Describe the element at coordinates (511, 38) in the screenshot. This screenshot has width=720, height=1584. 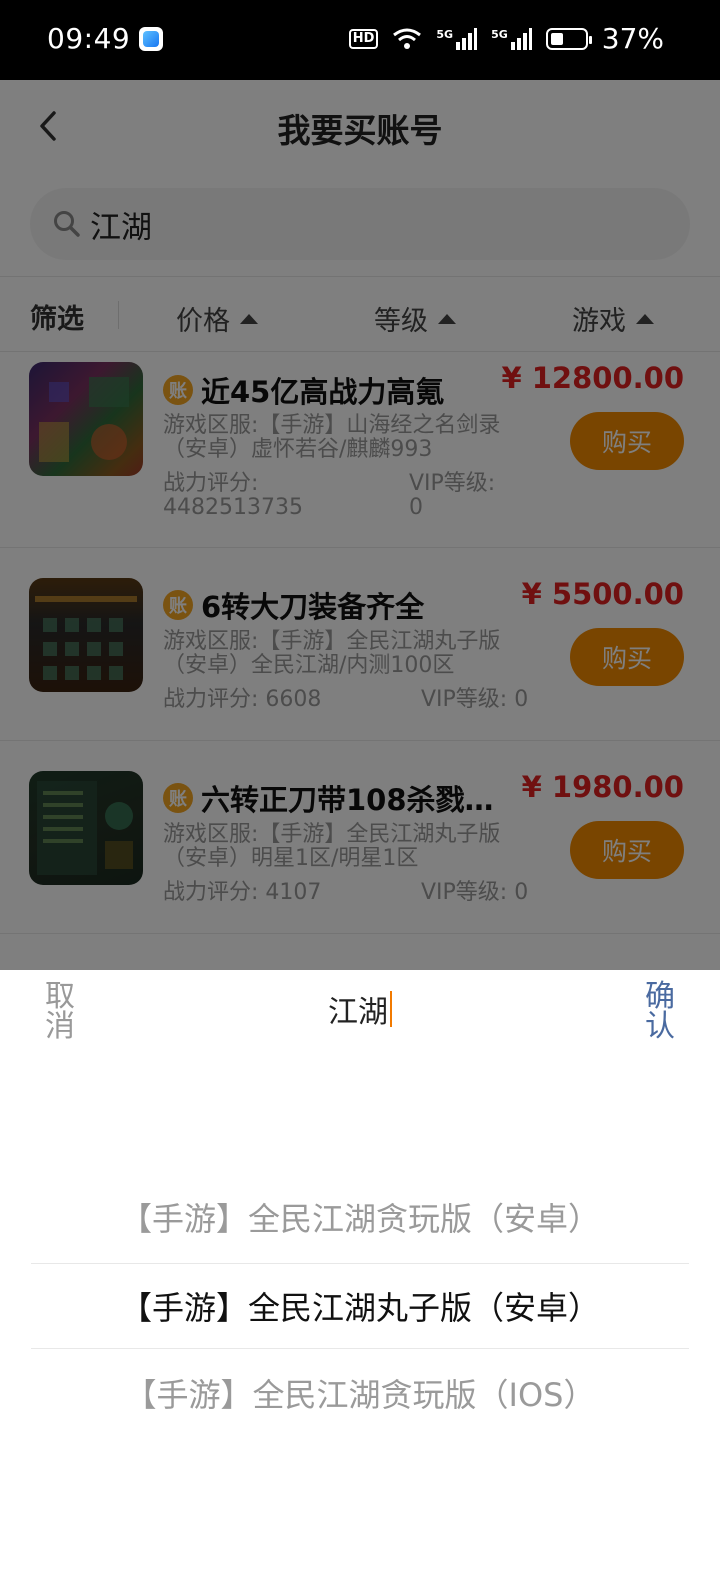
I see `signal-5g-icon-2: 5G` at that location.